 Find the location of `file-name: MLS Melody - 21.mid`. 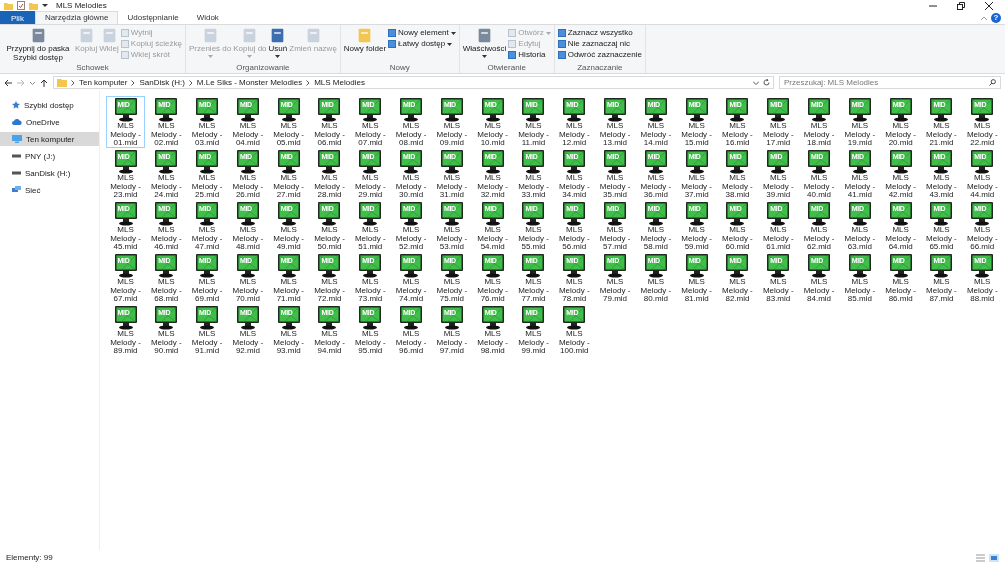

file-name: MLS Melody - 21.mid is located at coordinates (941, 135).